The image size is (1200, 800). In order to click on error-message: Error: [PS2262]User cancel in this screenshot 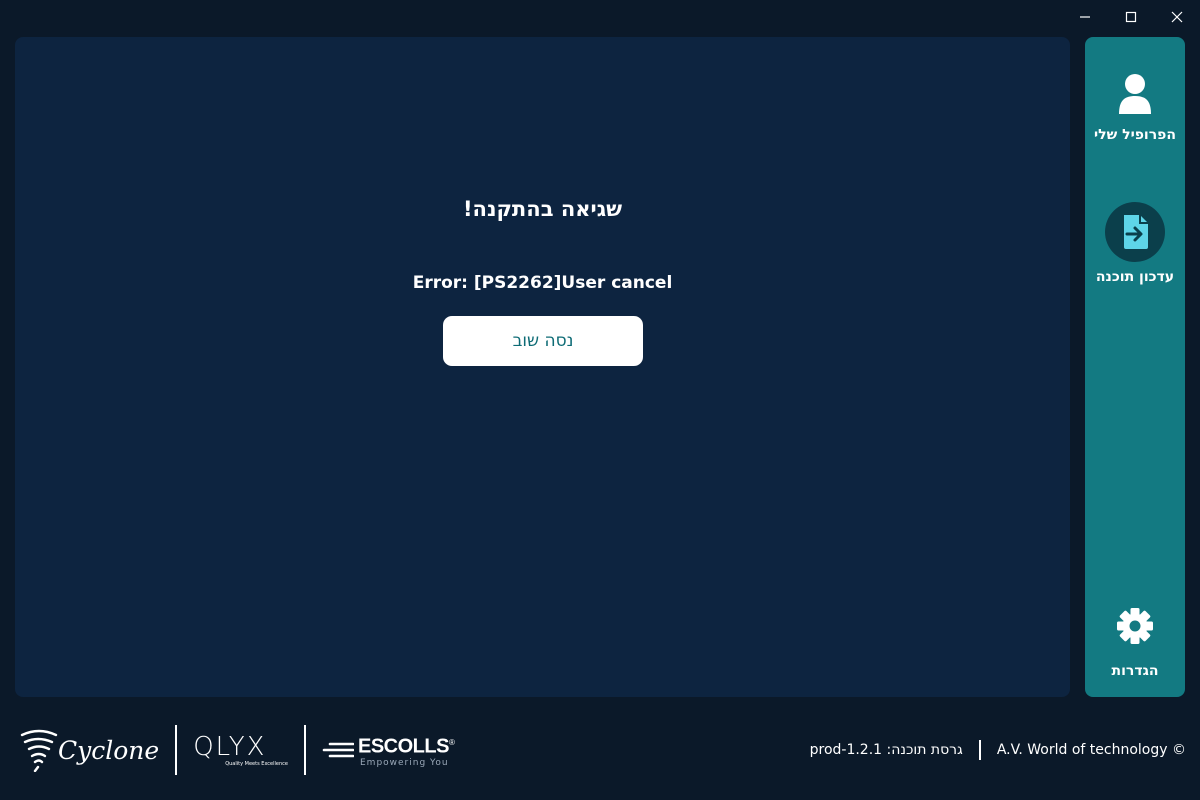, I will do `click(542, 283)`.